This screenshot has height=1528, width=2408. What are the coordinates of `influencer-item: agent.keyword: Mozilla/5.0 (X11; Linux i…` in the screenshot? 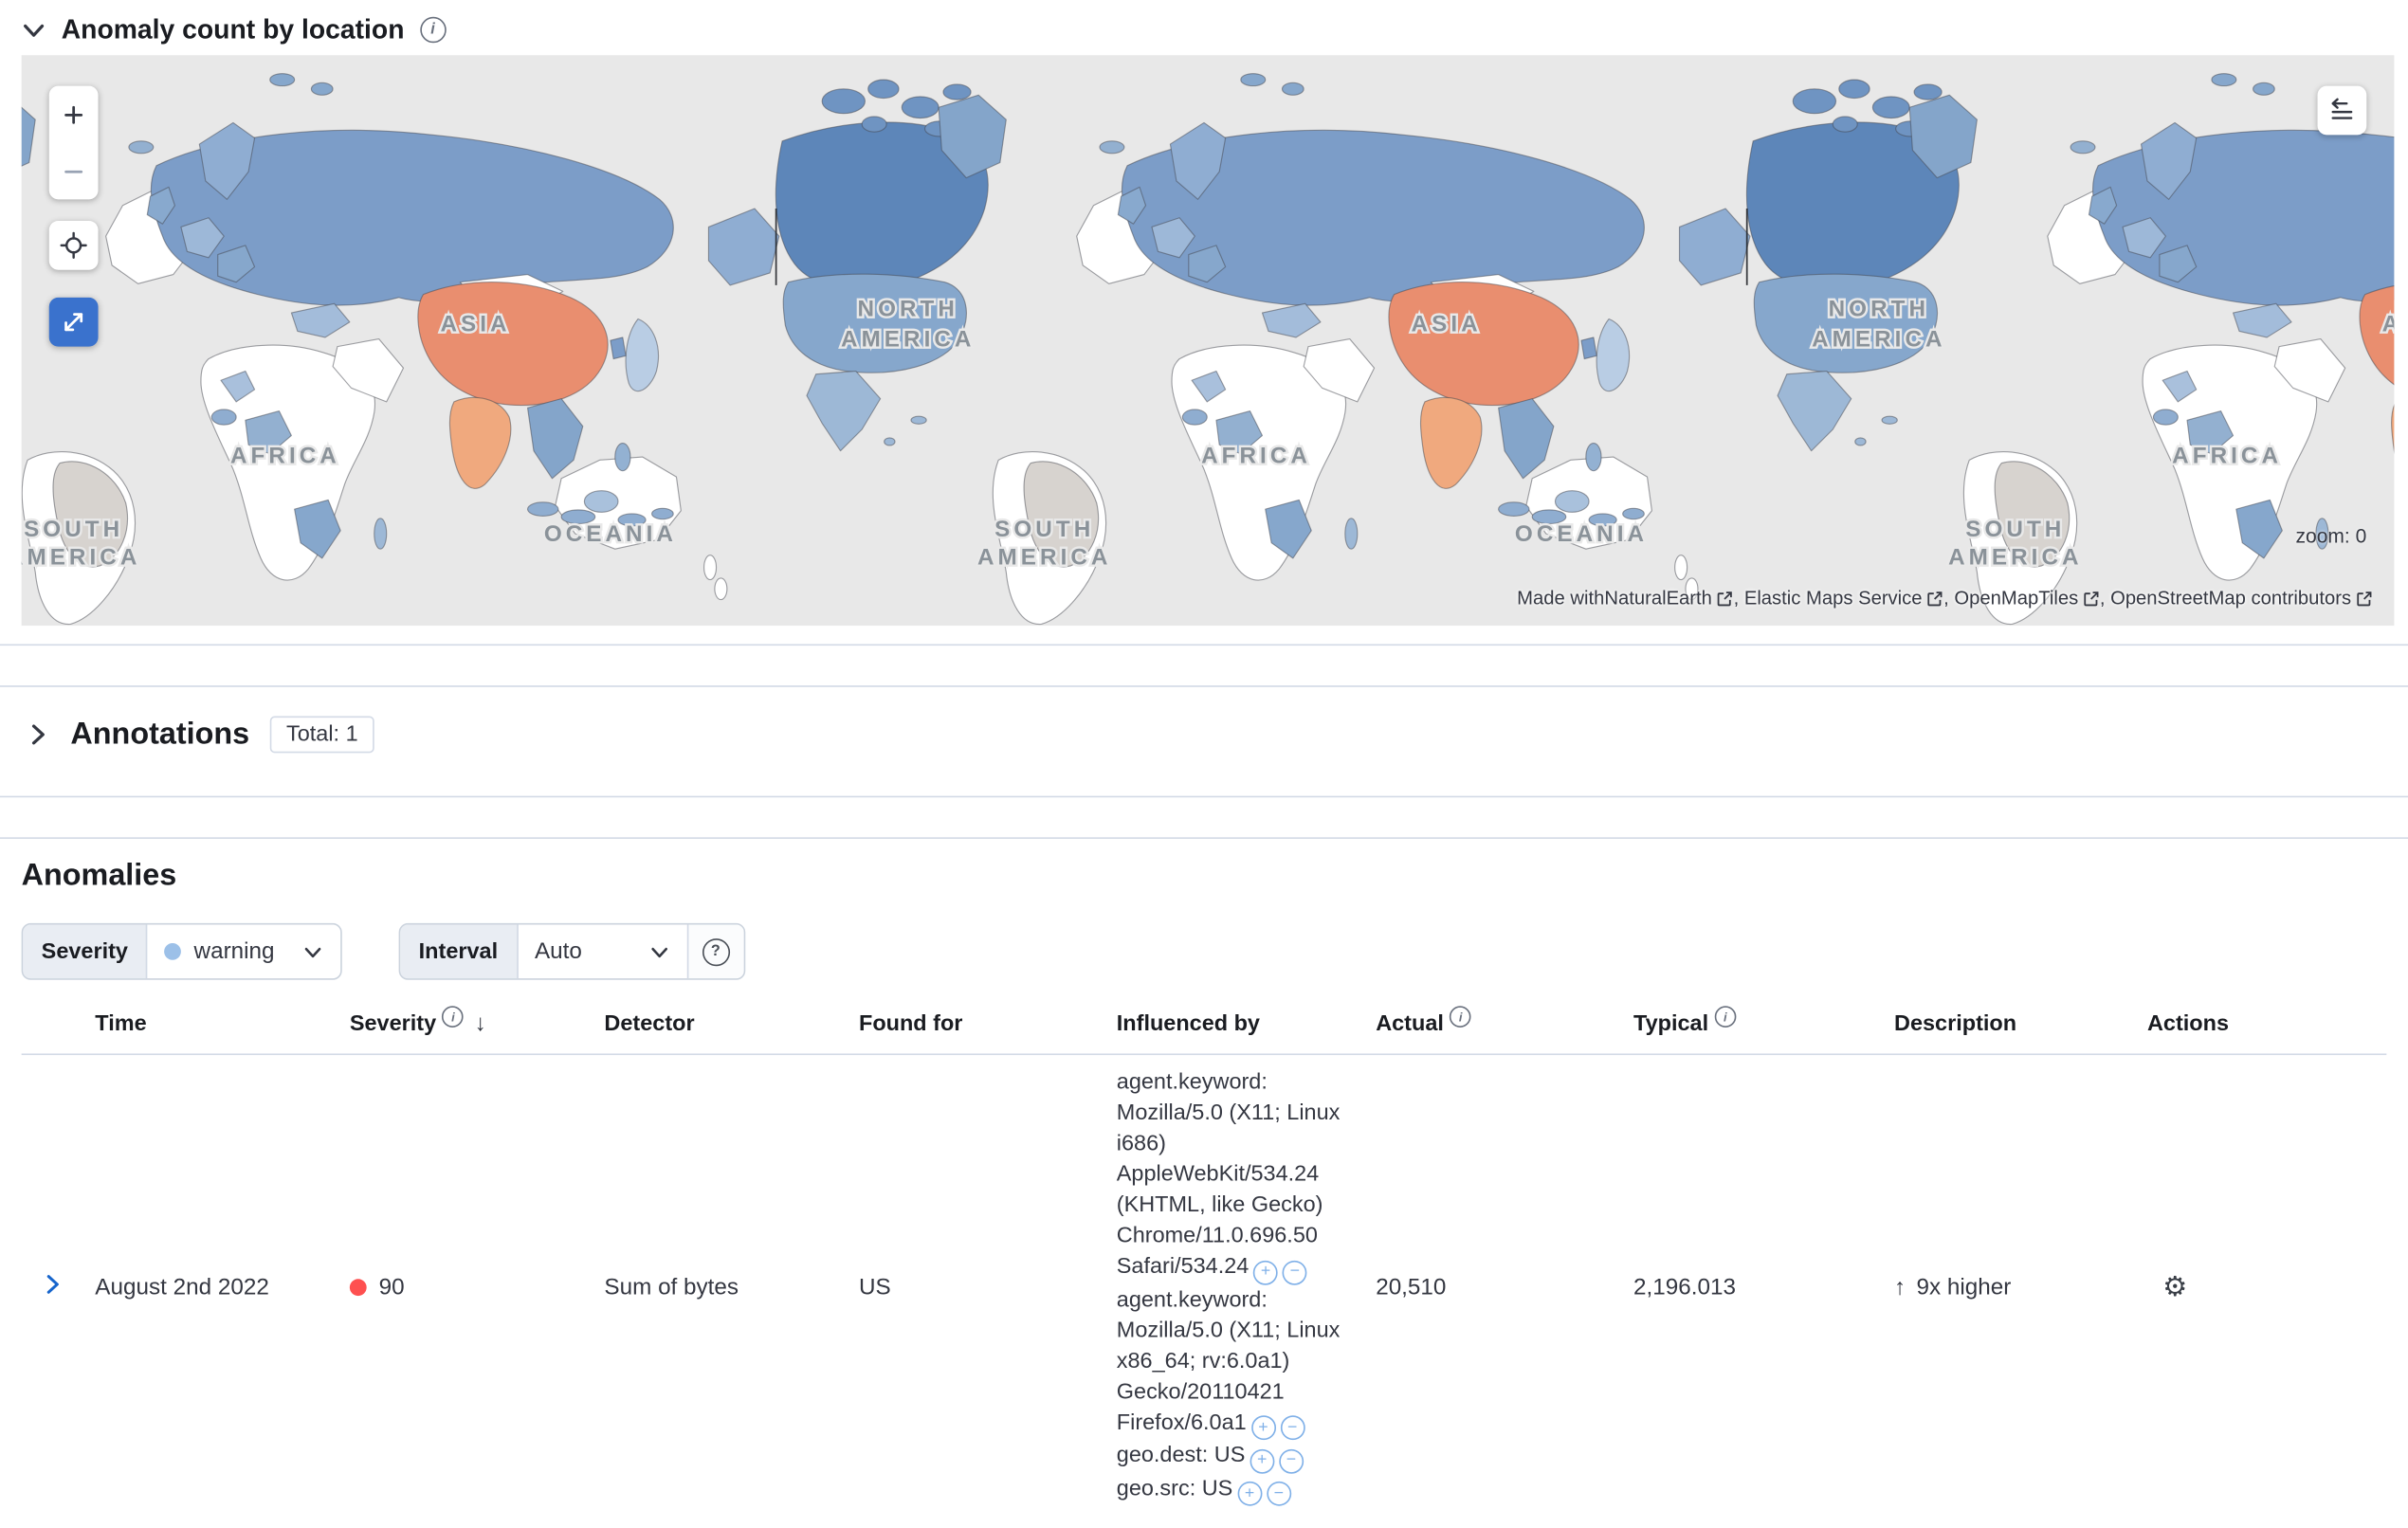 It's located at (1237, 1175).